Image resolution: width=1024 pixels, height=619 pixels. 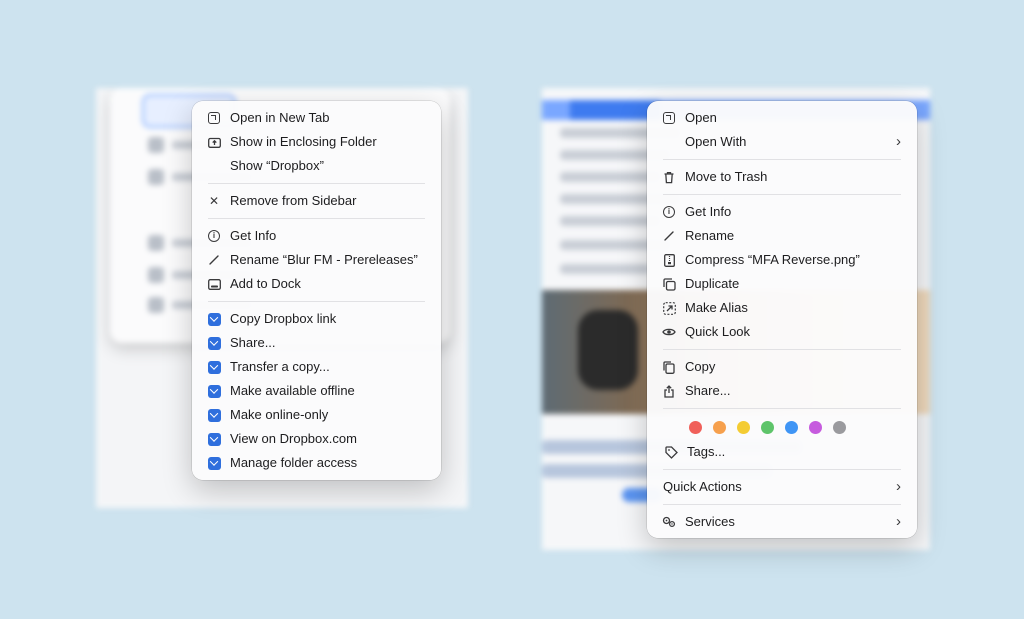 What do you see at coordinates (700, 366) in the screenshot?
I see `menu-item-label: Copy` at bounding box center [700, 366].